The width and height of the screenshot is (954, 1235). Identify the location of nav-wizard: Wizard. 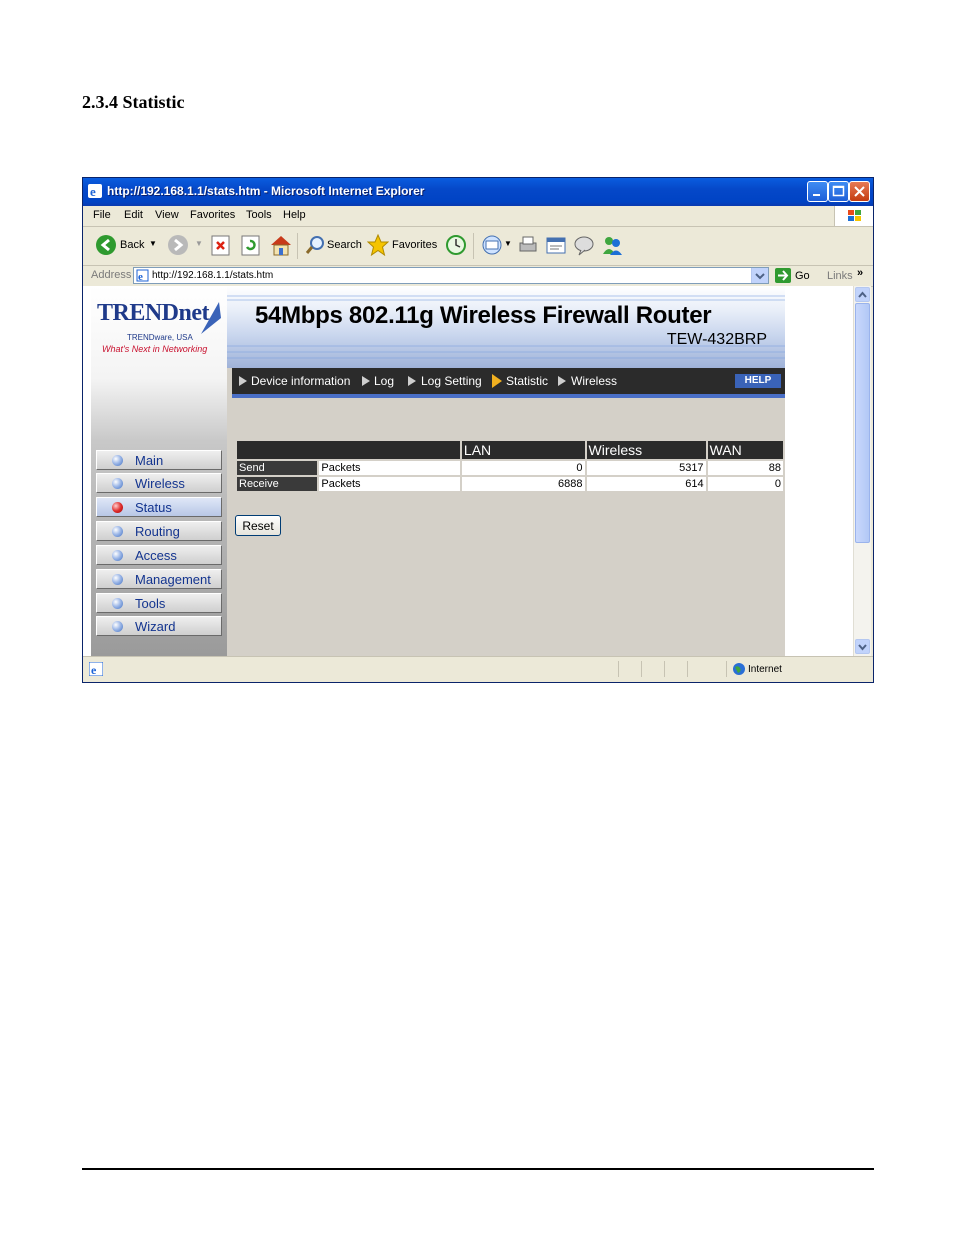
(159, 626).